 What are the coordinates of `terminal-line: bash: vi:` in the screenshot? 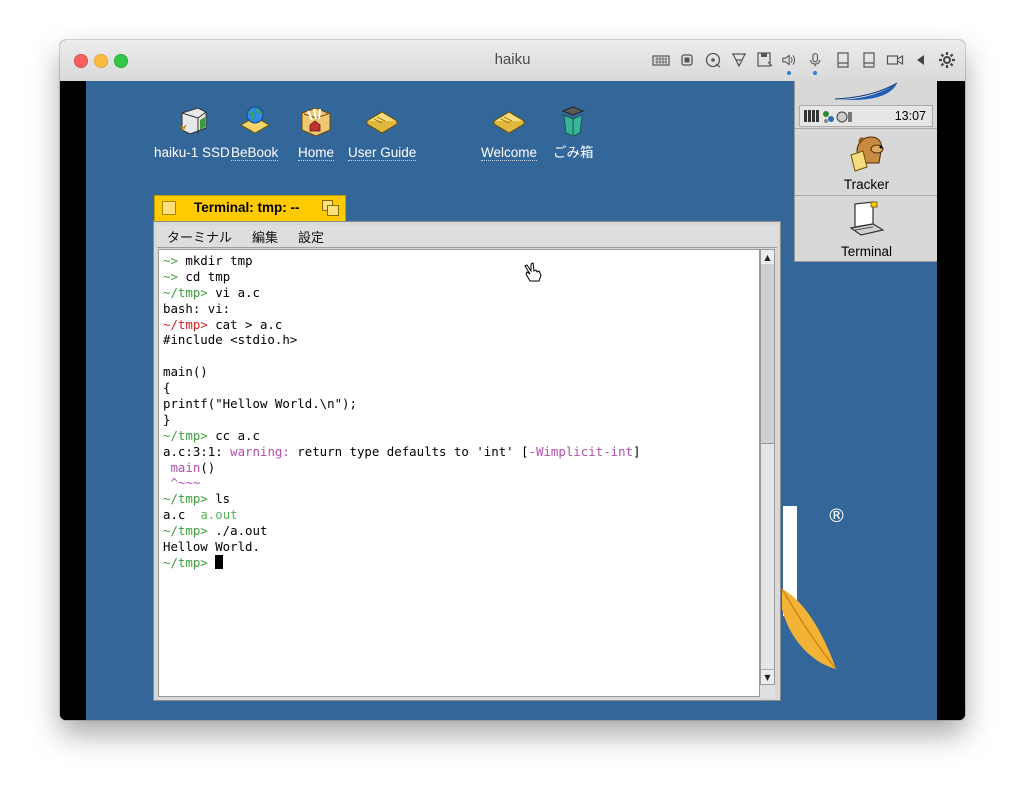 It's located at (461, 309).